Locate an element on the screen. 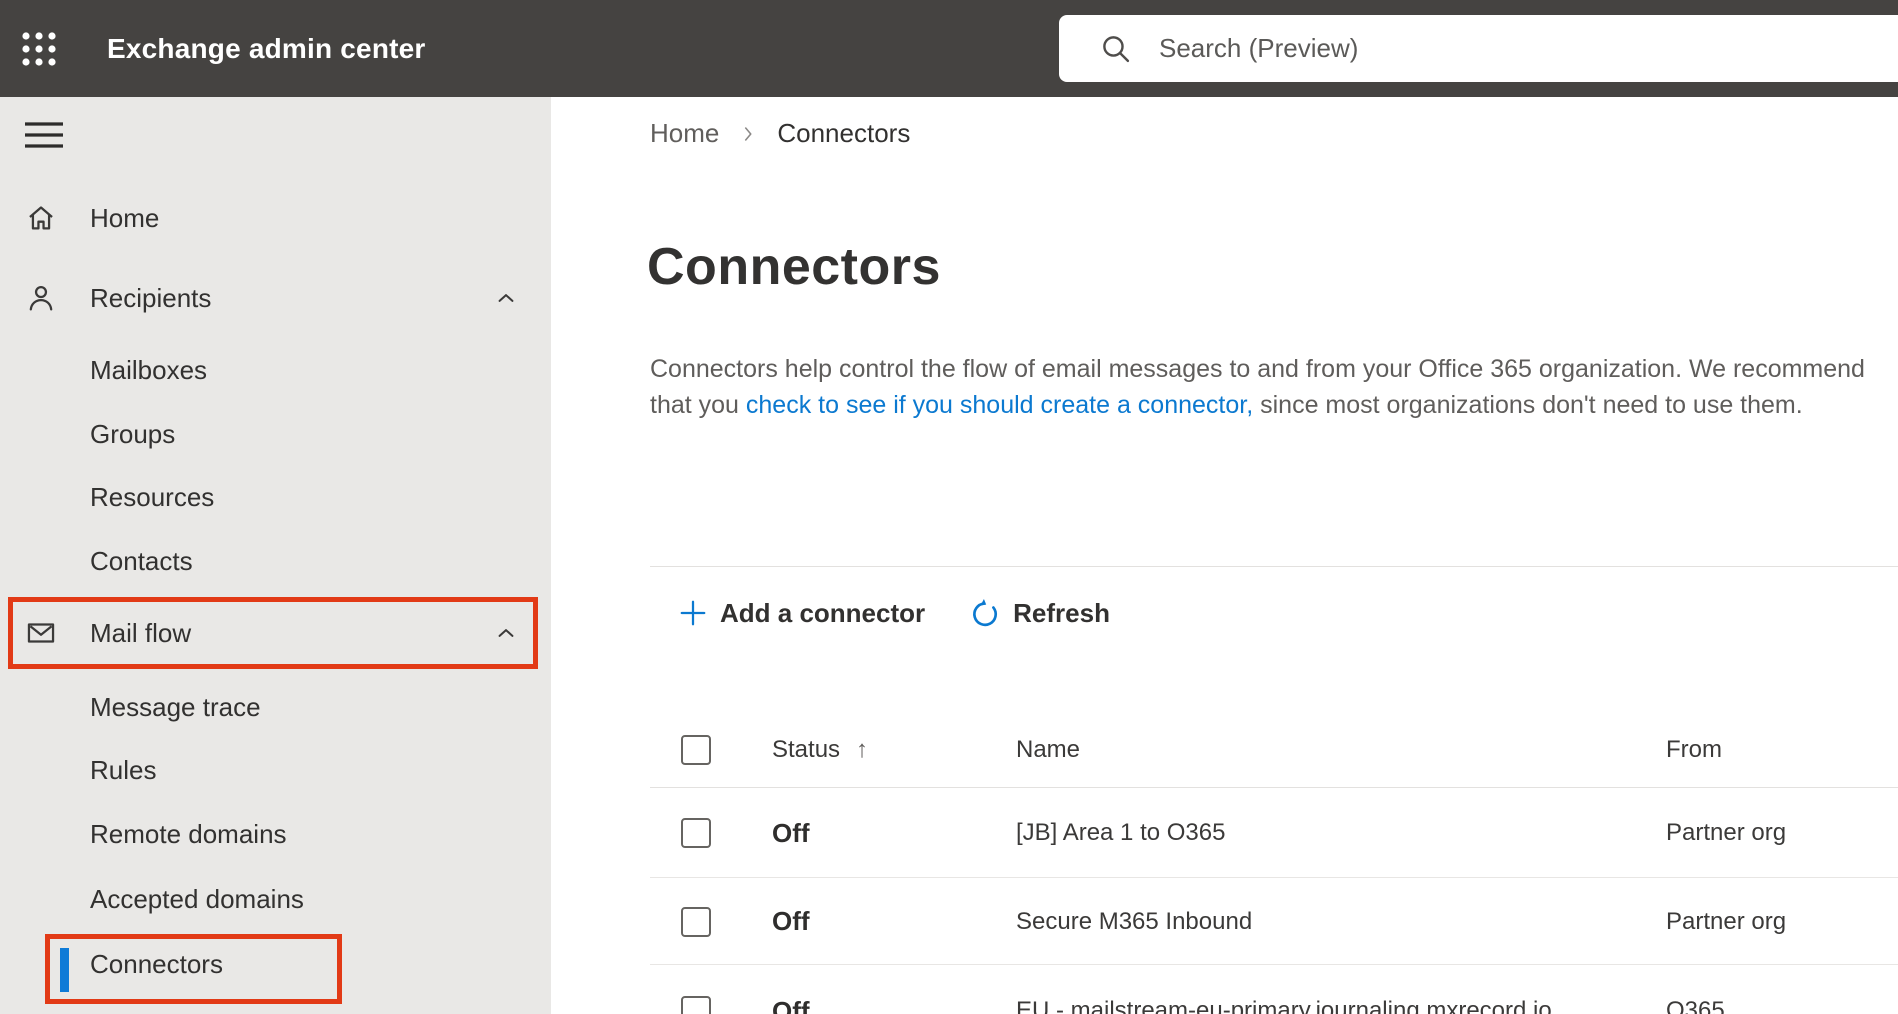 The width and height of the screenshot is (1898, 1014). column-header-status: Status ↑ is located at coordinates (820, 750).